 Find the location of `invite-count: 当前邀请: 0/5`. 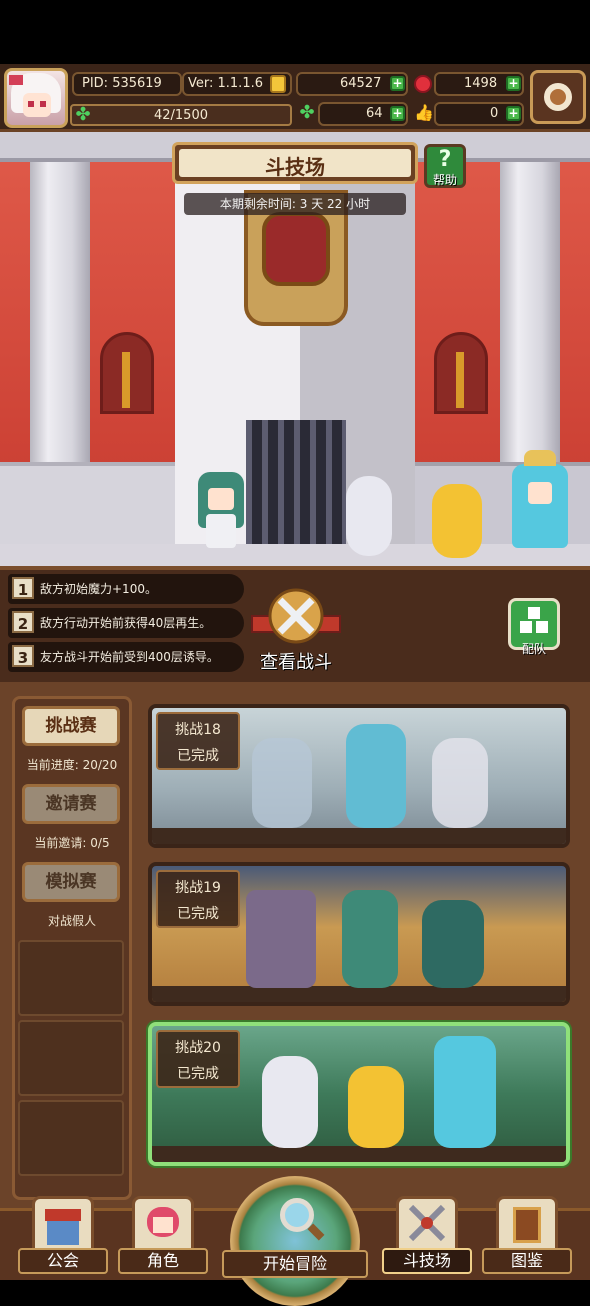

invite-count: 当前邀请: 0/5 is located at coordinates (72, 843).